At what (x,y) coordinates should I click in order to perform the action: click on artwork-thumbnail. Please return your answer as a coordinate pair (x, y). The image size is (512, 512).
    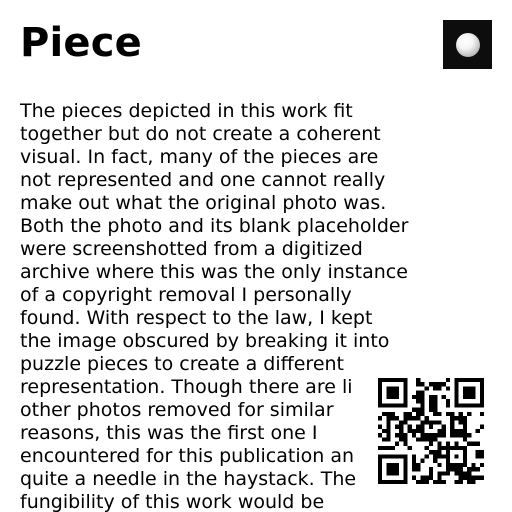
    Looking at the image, I should click on (467, 44).